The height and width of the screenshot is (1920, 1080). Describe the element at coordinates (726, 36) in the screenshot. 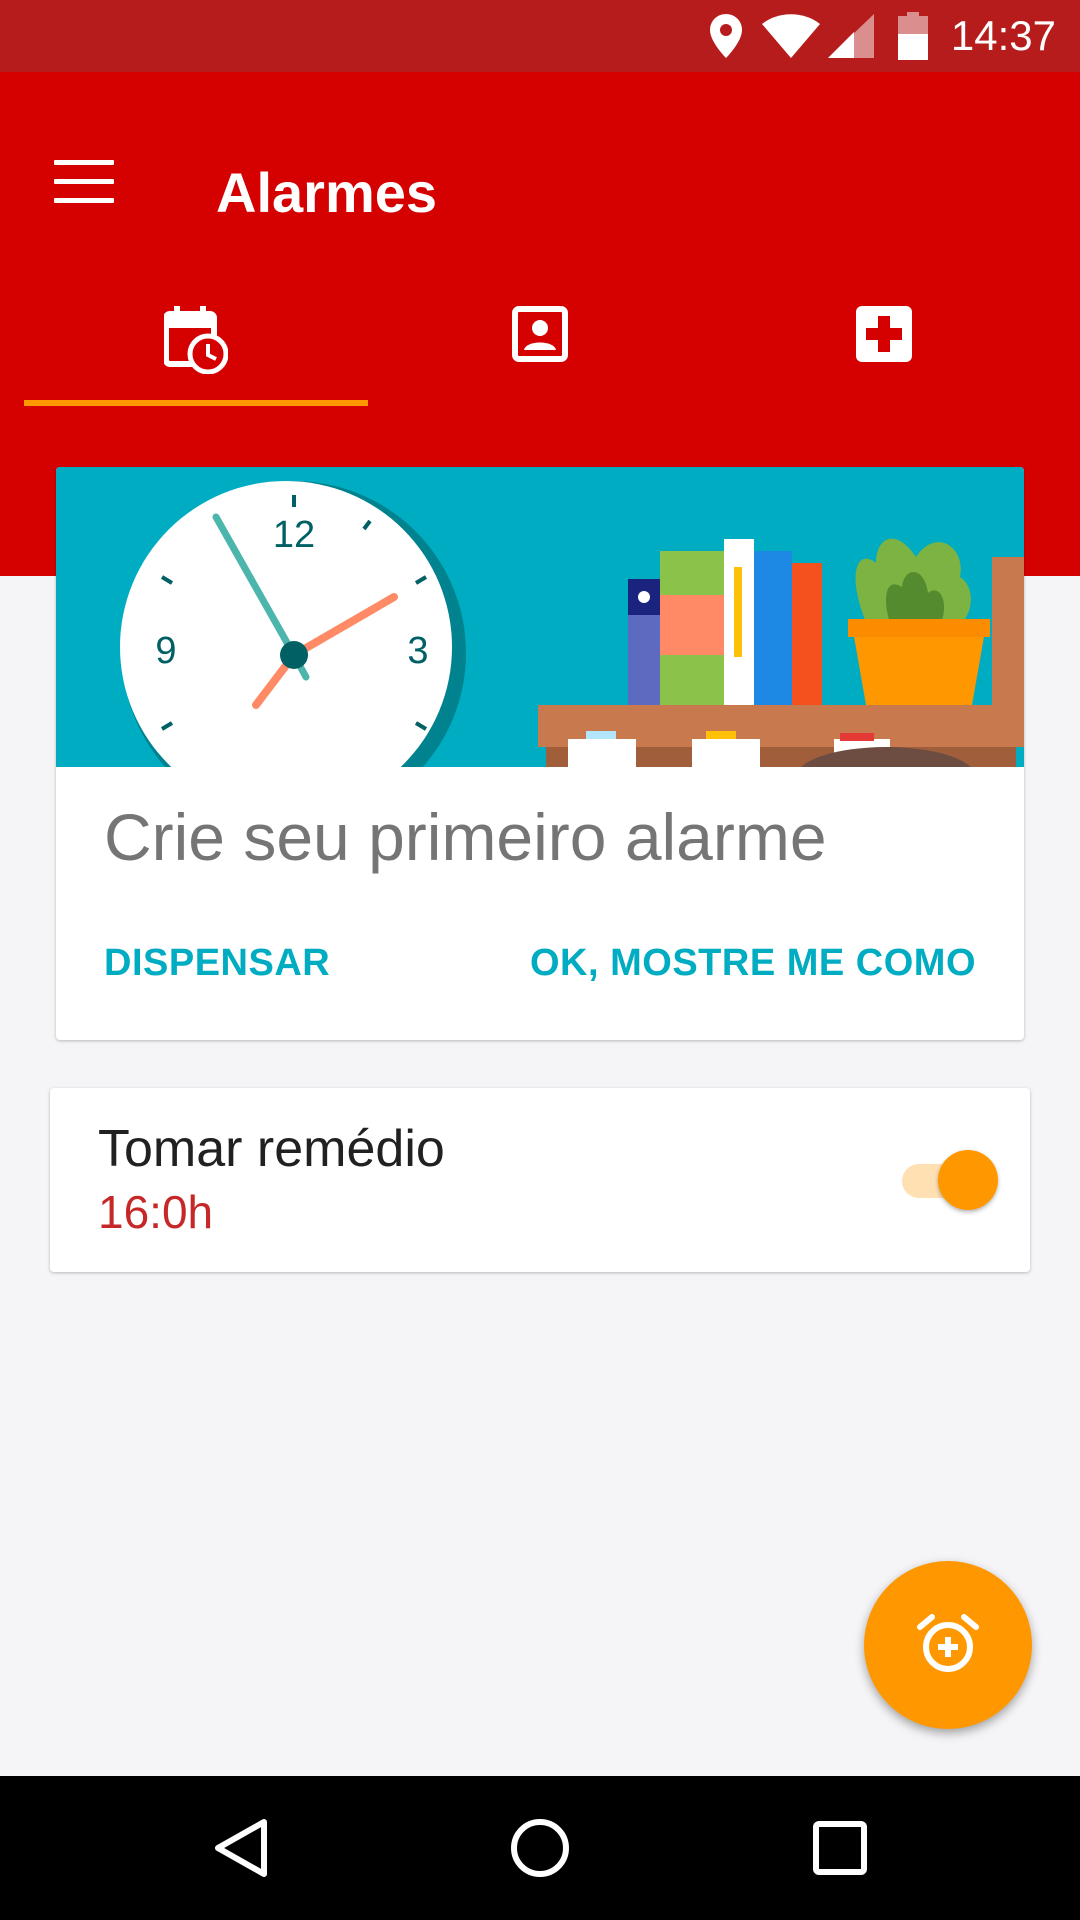

I see `location-icon` at that location.